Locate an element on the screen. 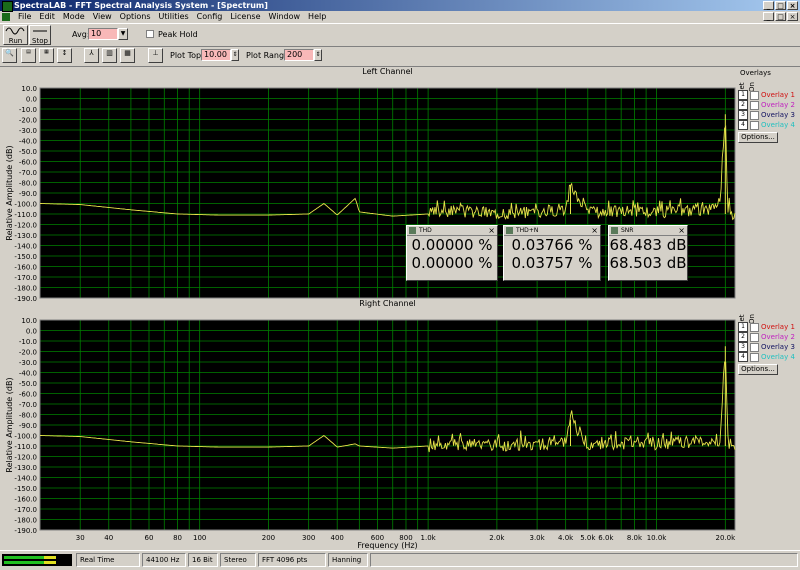 The width and height of the screenshot is (800, 570). zoom-button: 🔍 is located at coordinates (9, 55).